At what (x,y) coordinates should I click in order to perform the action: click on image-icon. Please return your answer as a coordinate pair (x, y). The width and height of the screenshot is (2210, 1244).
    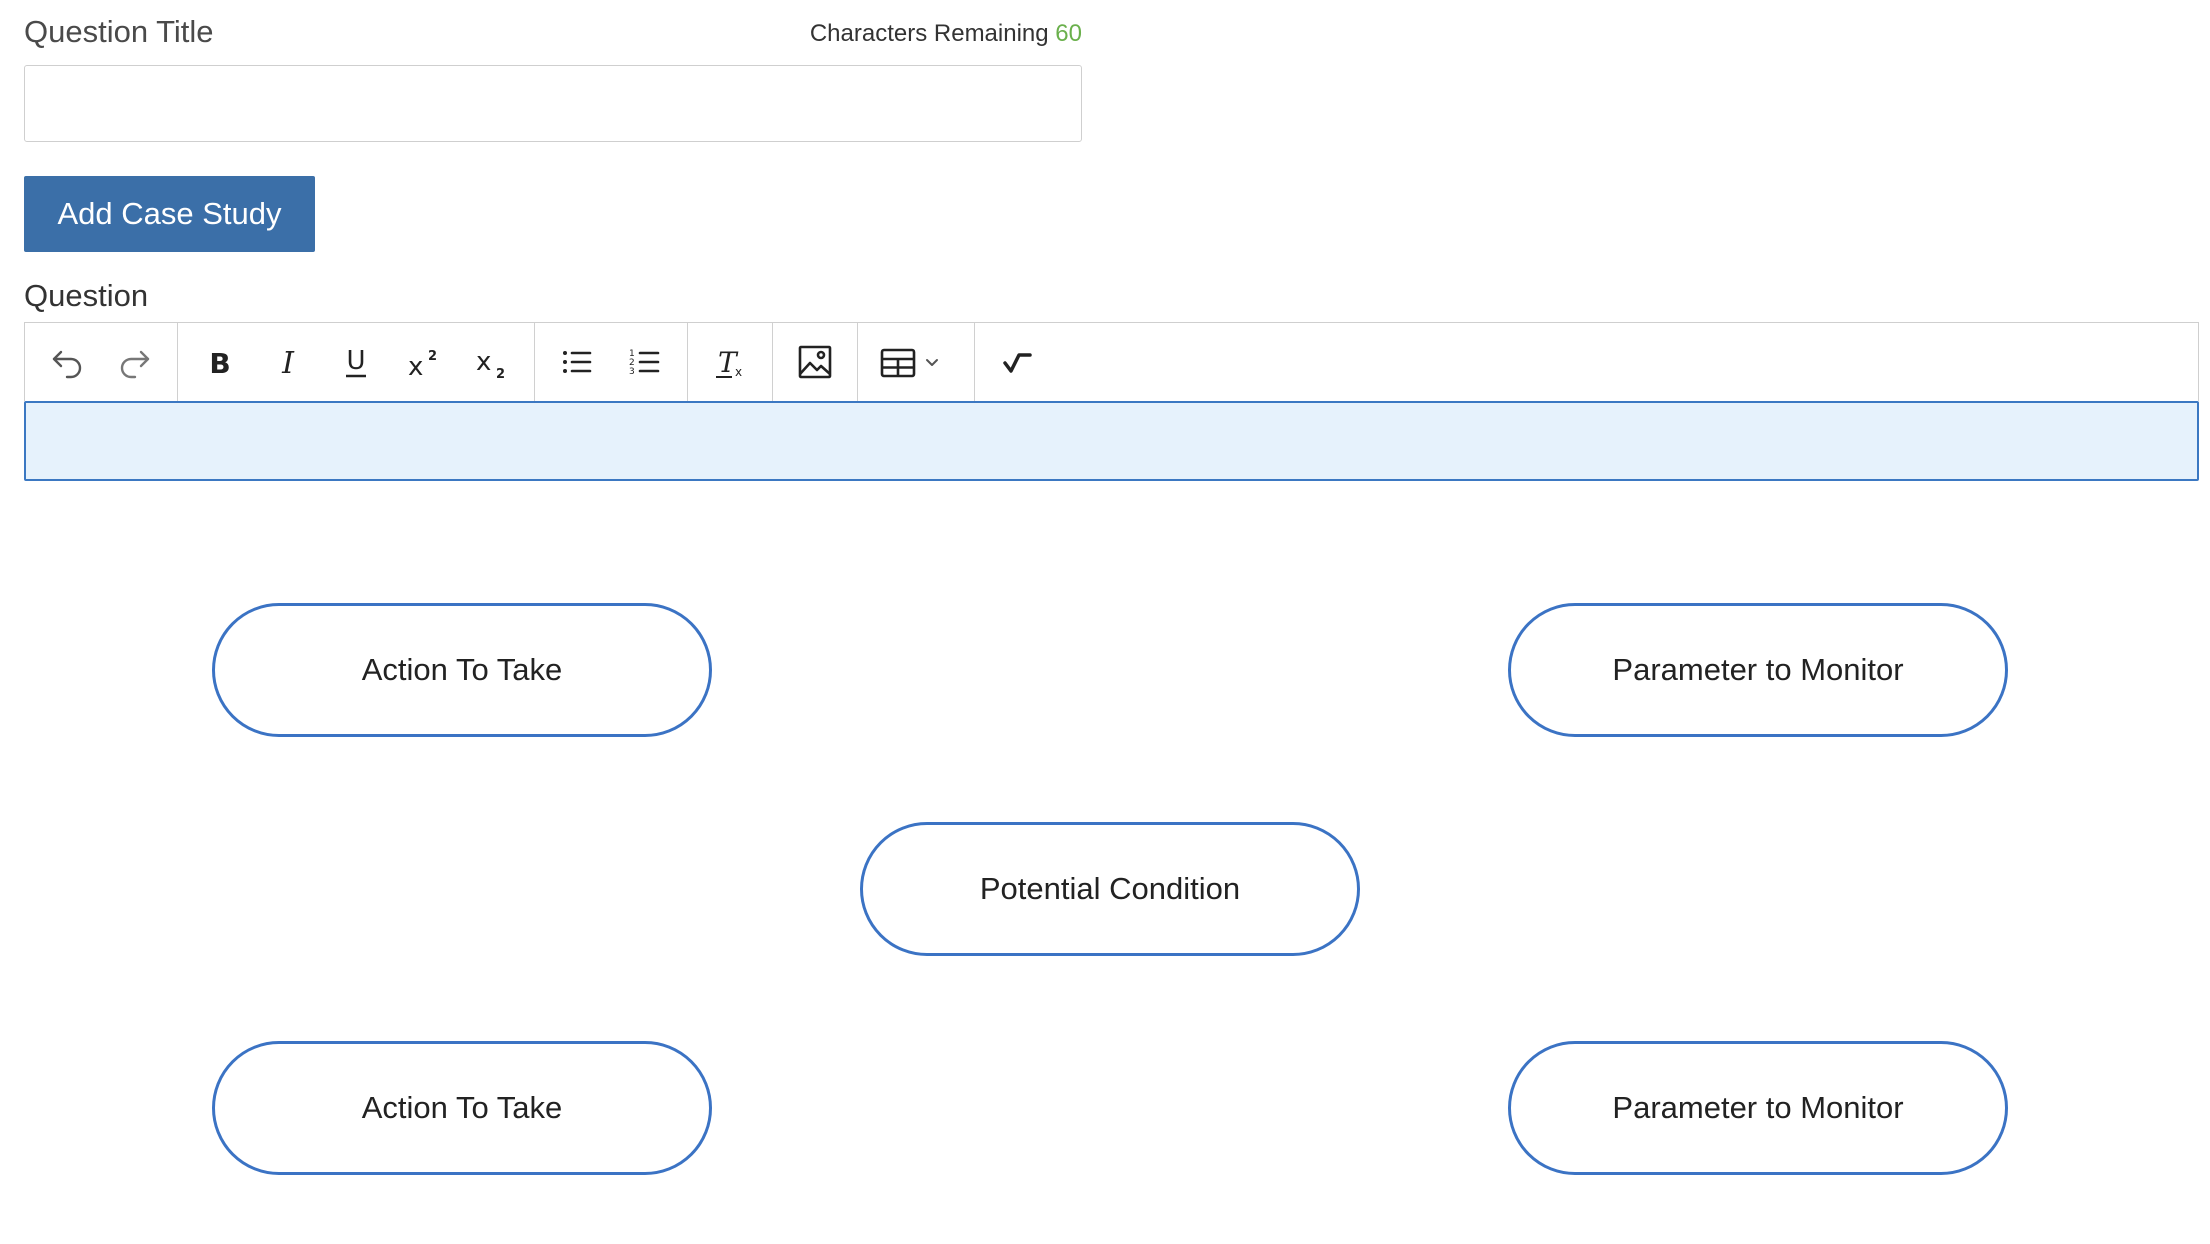
    Looking at the image, I should click on (815, 362).